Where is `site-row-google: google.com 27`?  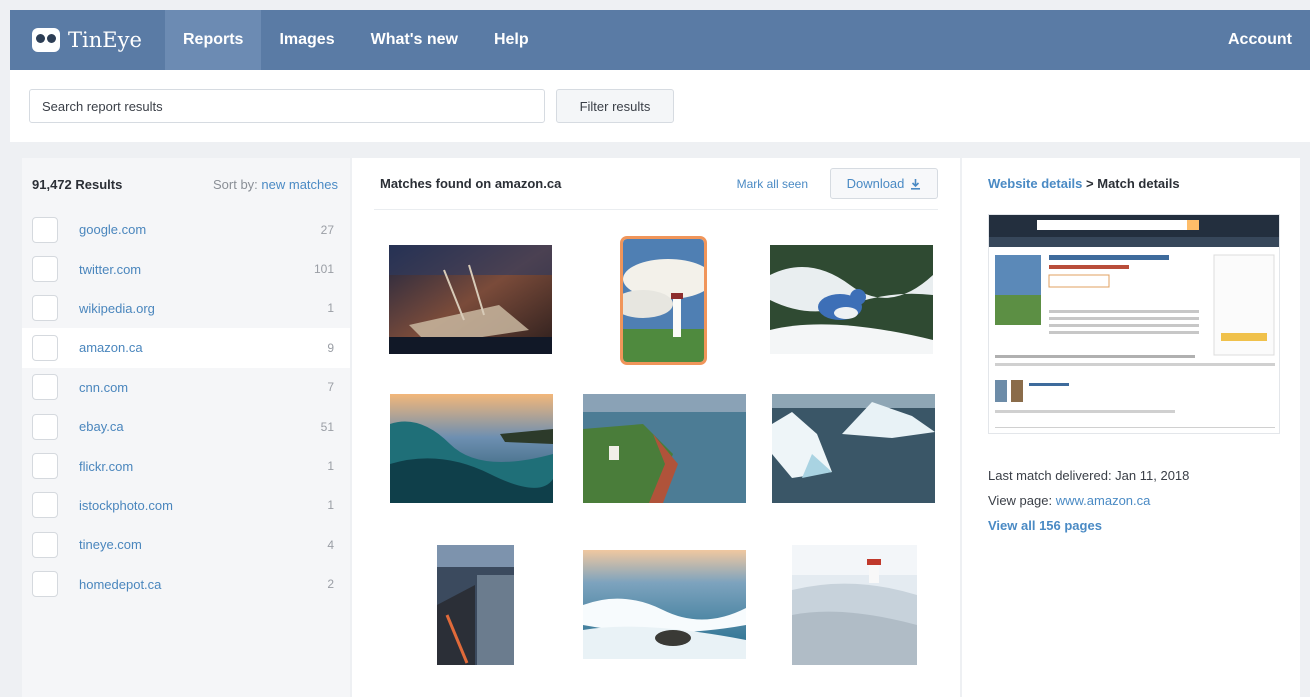 site-row-google: google.com 27 is located at coordinates (186, 229).